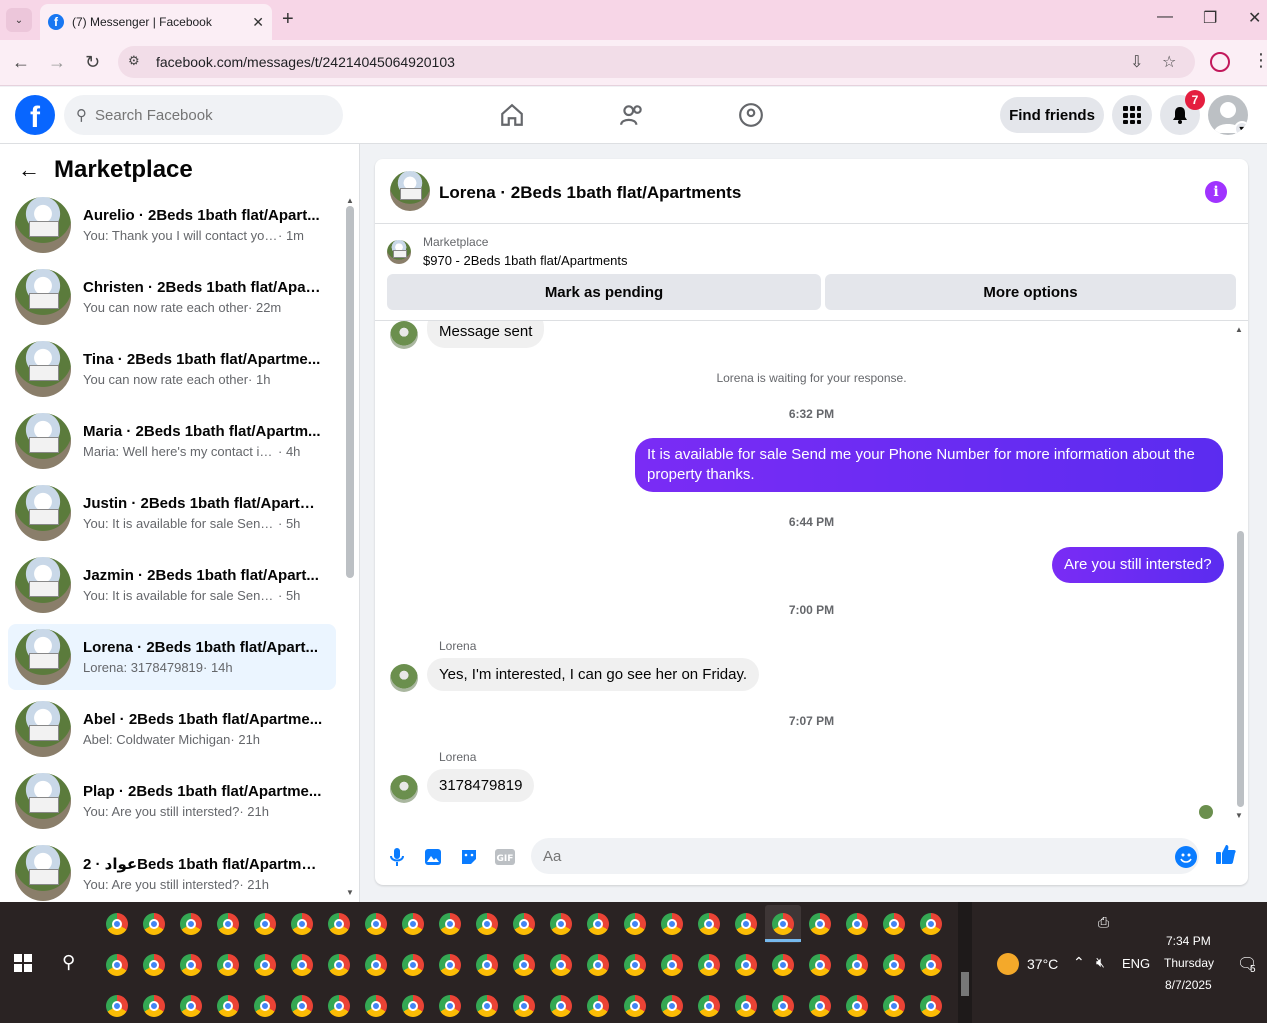 This screenshot has height=1023, width=1267. What do you see at coordinates (1079, 962) in the screenshot?
I see `tray-expand-icon: ⌃` at bounding box center [1079, 962].